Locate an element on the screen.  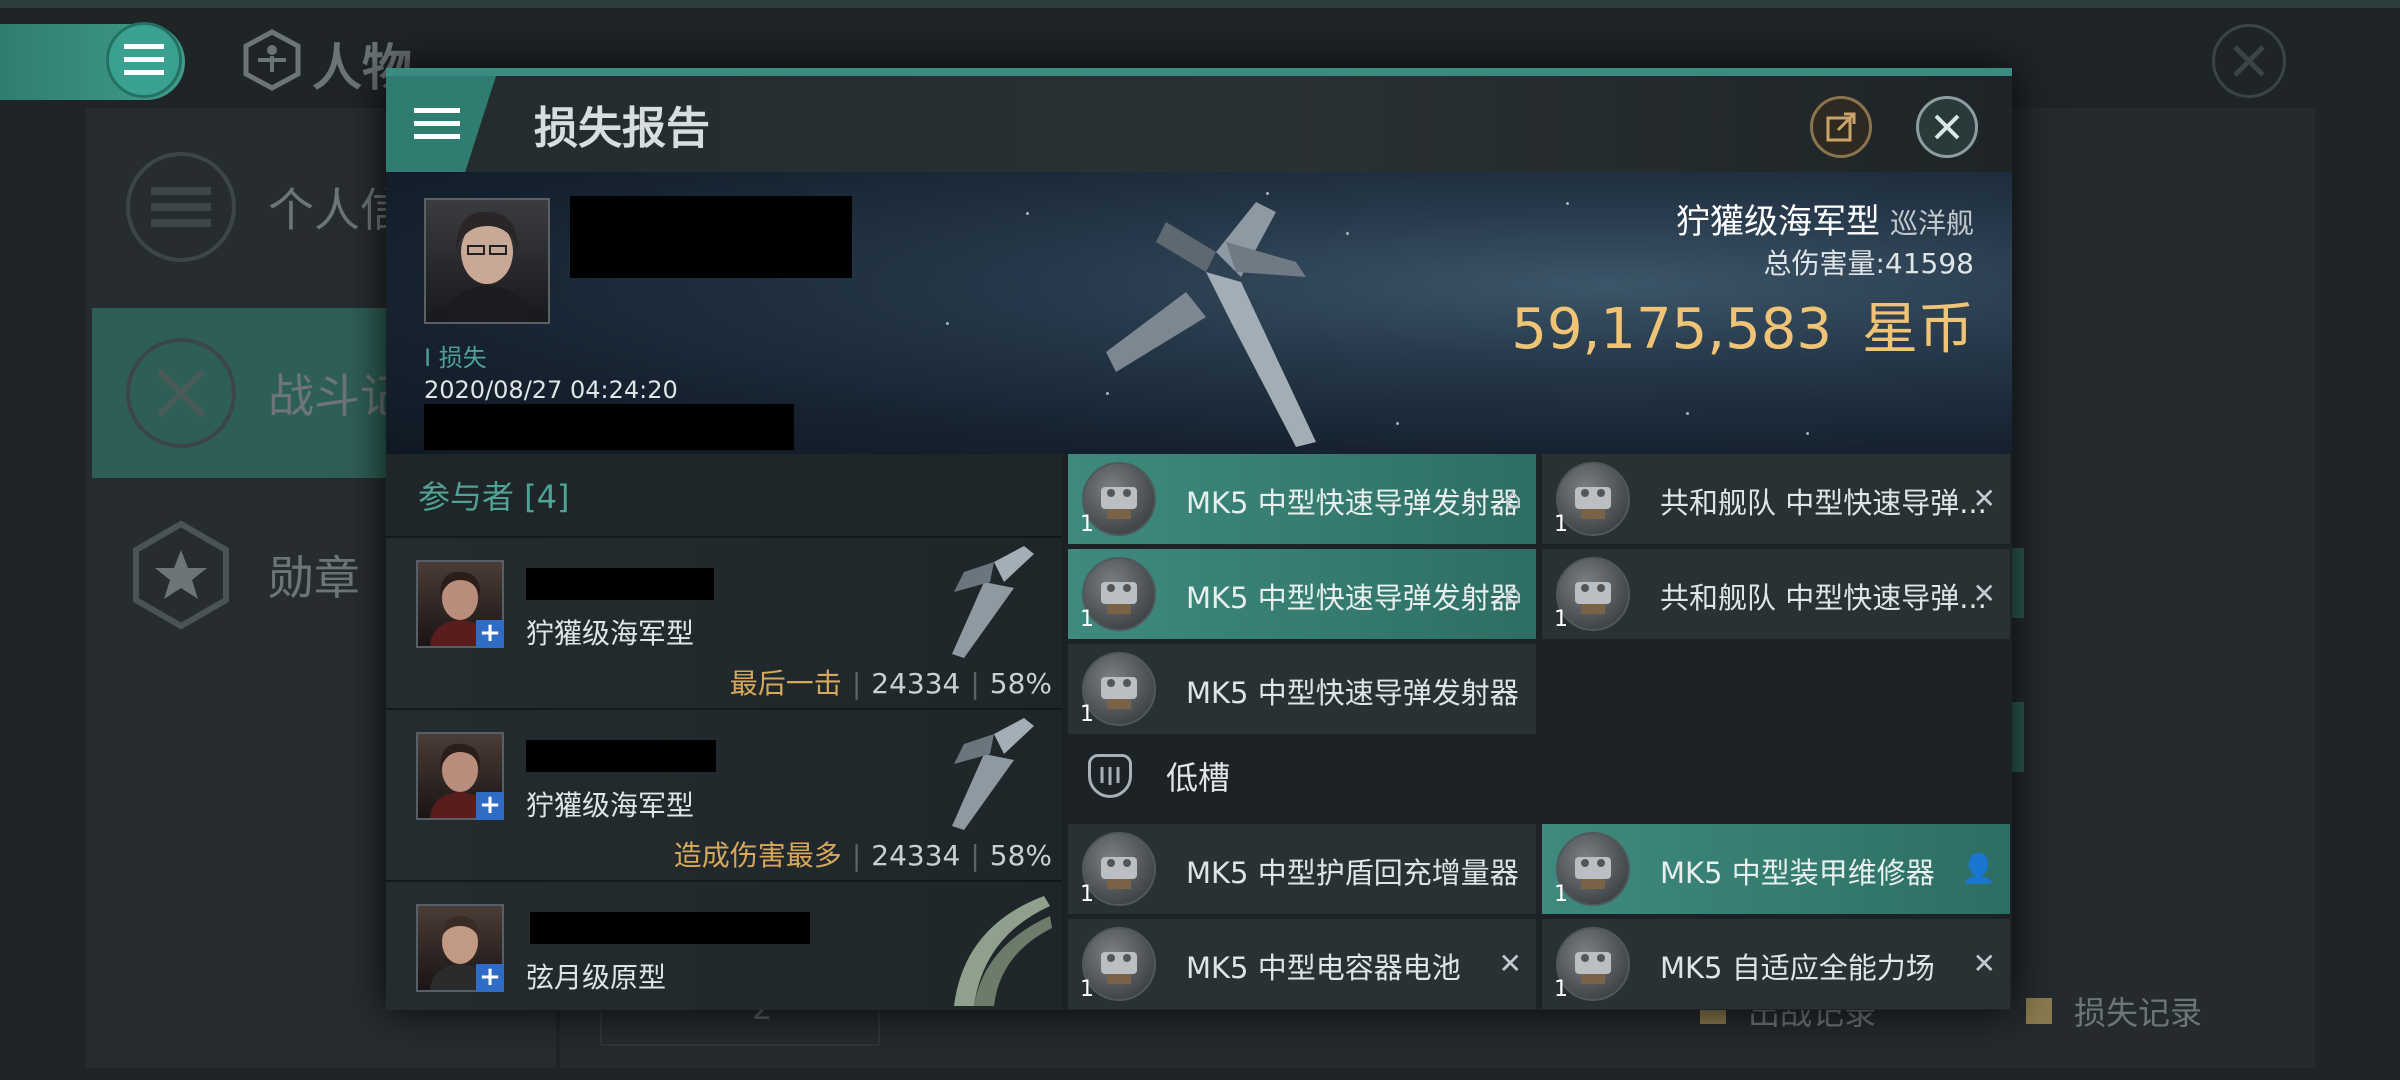
losses-filter: 损失记录 is located at coordinates (2114, 1011).